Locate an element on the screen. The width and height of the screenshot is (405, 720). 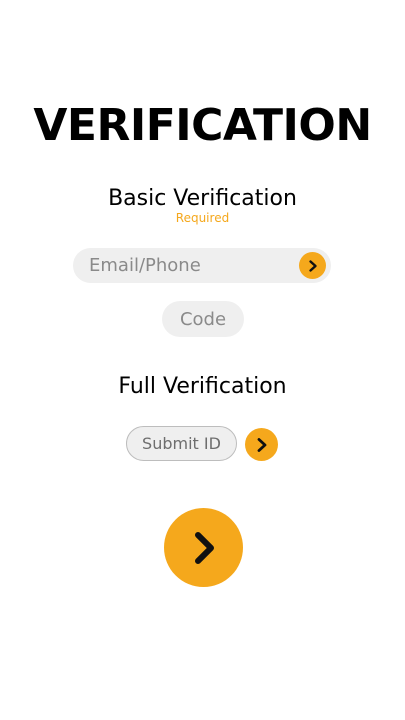
continue-button is located at coordinates (203, 547).